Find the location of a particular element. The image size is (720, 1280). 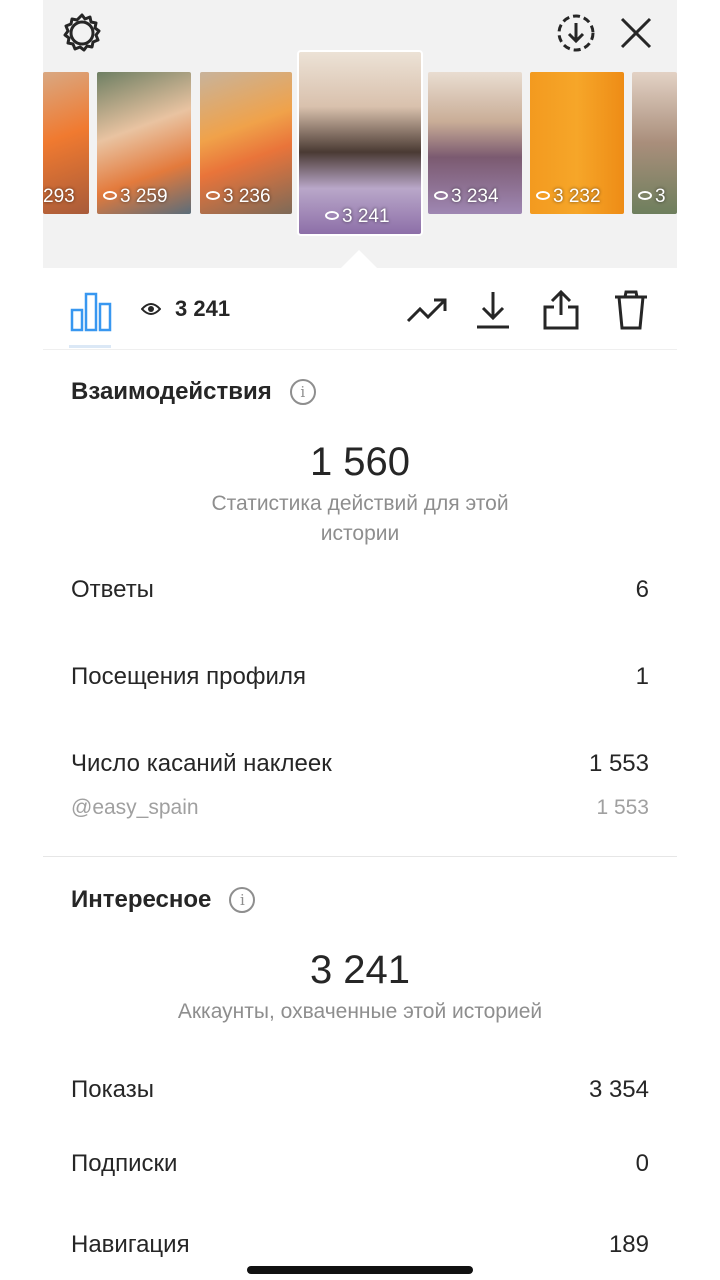

metric-value: 1 is located at coordinates (642, 676).